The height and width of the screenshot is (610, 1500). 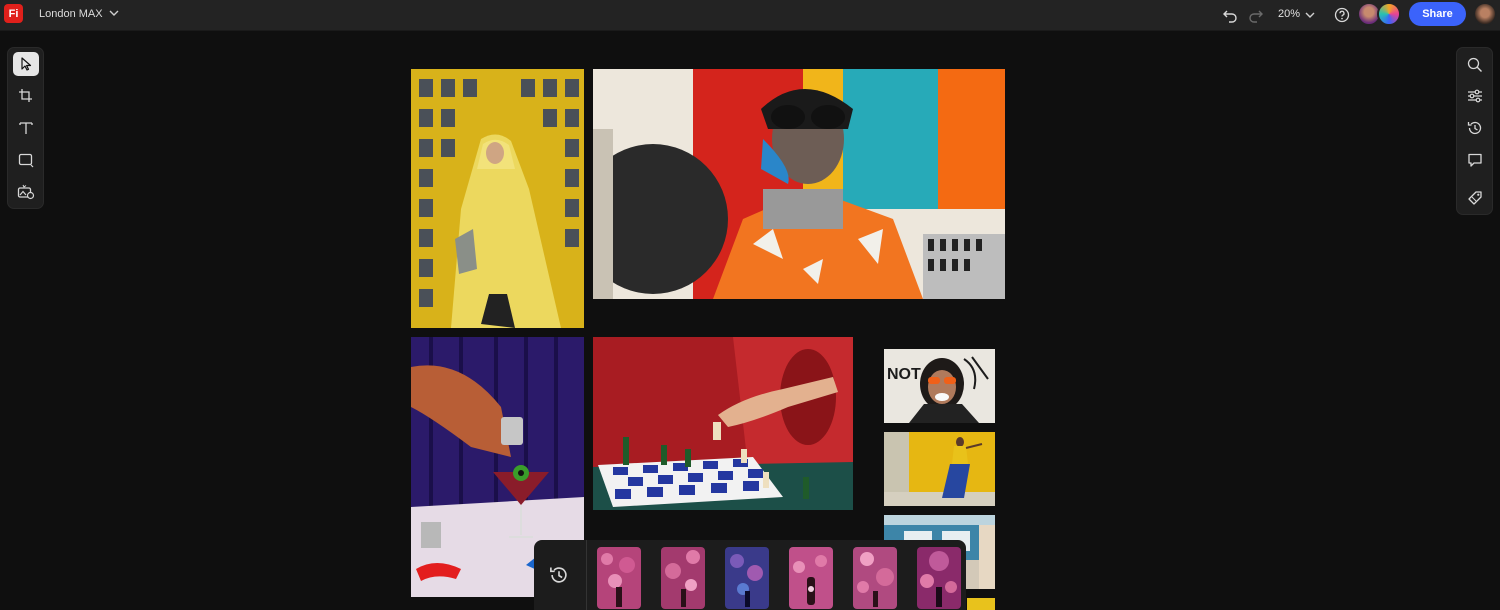 I want to click on text-icon, so click(x=26, y=128).